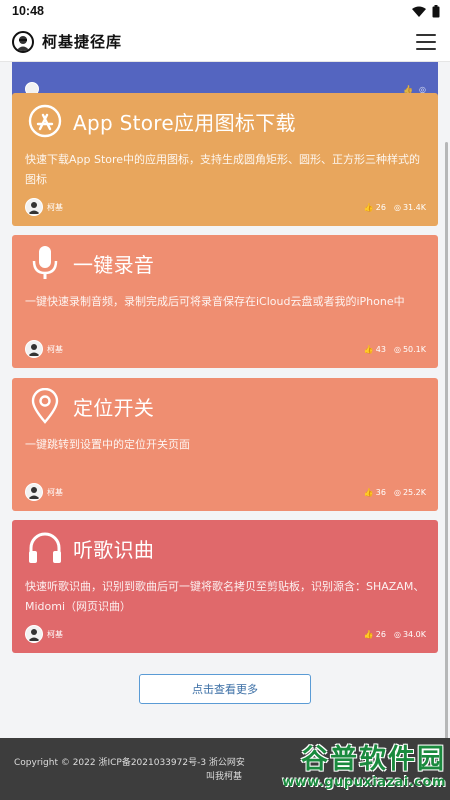 The width and height of the screenshot is (450, 800). What do you see at coordinates (373, 759) in the screenshot?
I see `watermark-text: 谷普软件园` at bounding box center [373, 759].